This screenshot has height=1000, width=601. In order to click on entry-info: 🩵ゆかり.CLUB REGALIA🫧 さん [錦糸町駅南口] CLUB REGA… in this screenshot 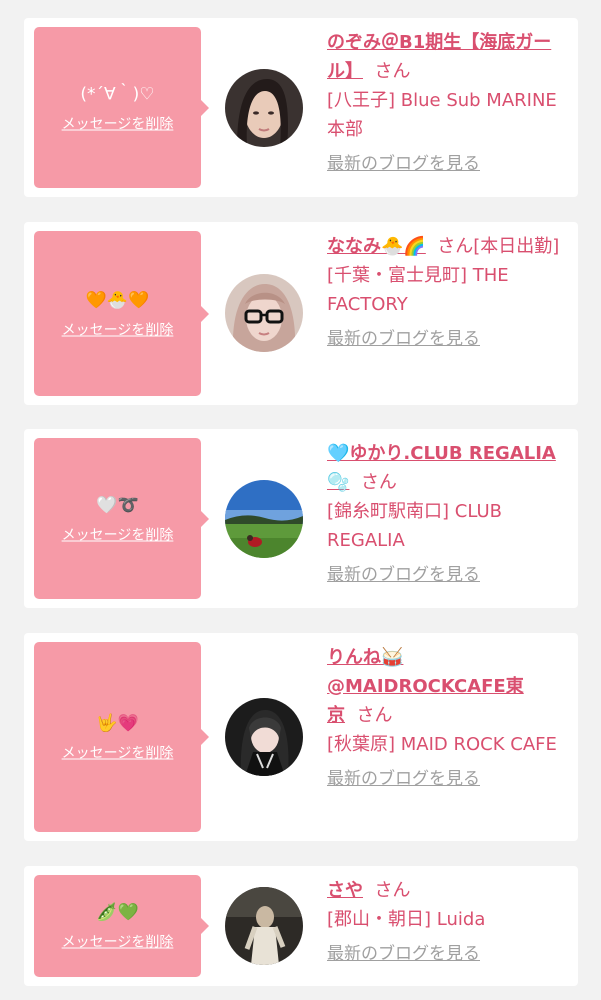, I will do `click(447, 513)`.